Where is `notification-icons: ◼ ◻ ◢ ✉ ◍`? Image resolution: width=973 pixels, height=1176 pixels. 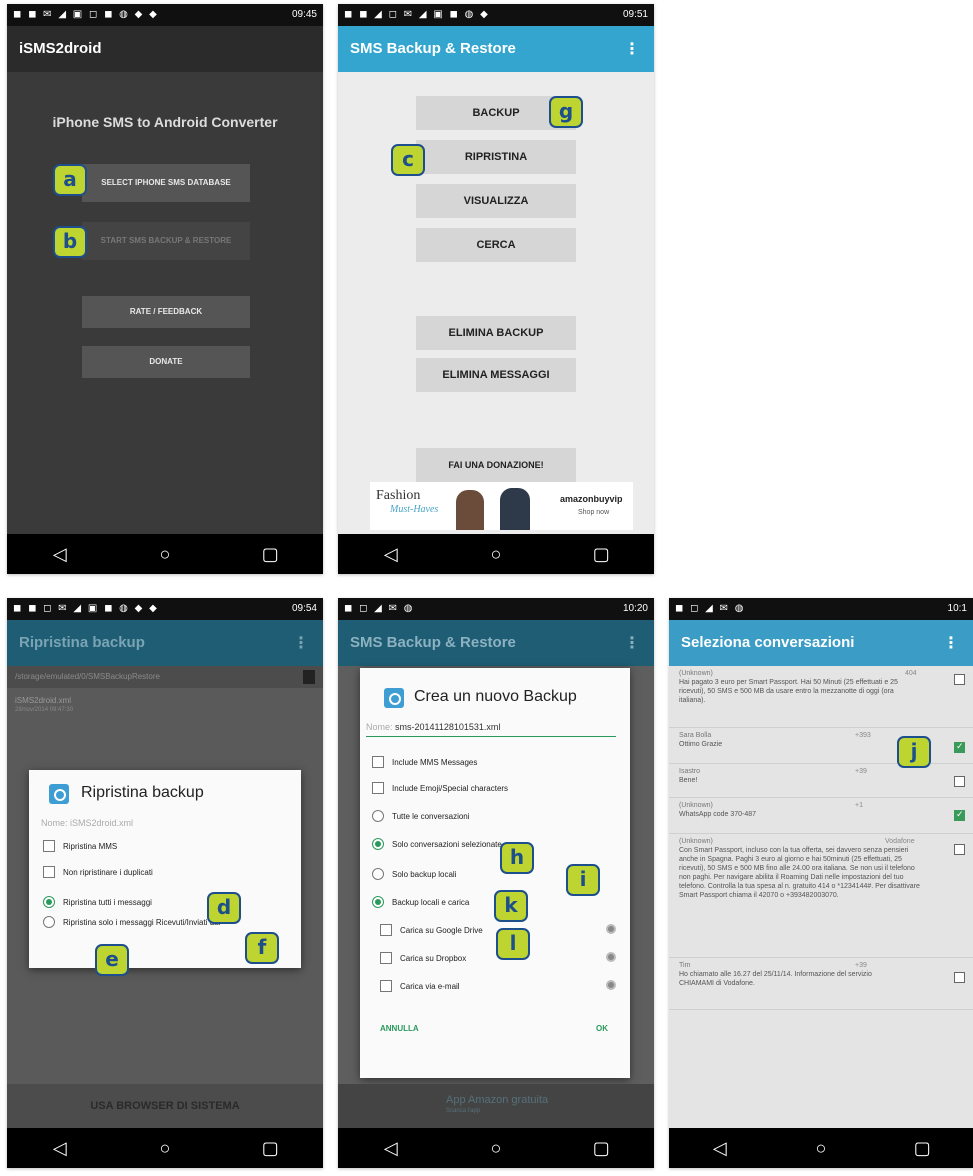 notification-icons: ◼ ◻ ◢ ✉ ◍ is located at coordinates (710, 608).